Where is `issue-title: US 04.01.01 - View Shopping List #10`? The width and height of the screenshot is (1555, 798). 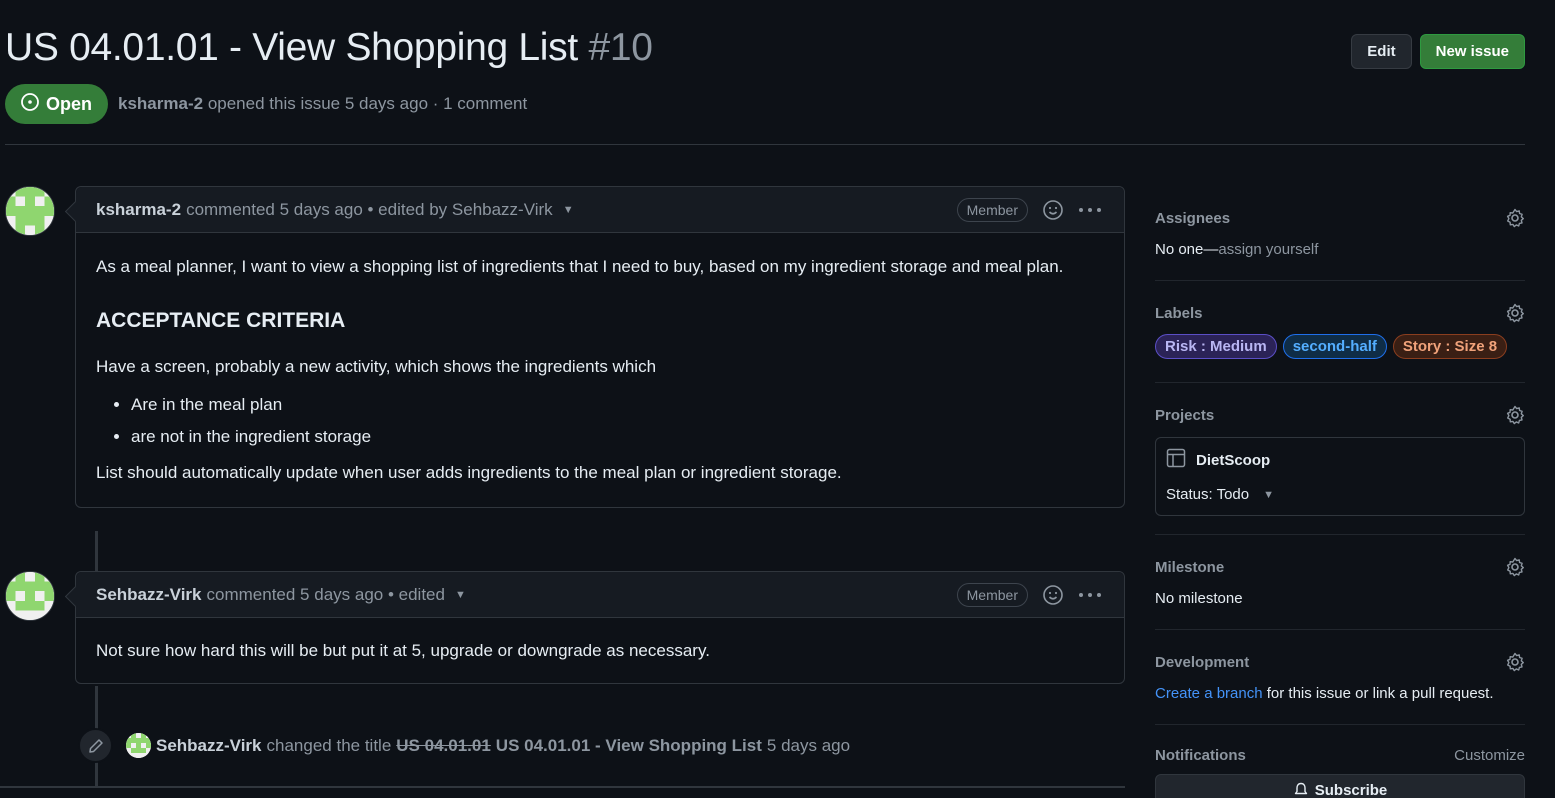
issue-title: US 04.01.01 - View Shopping List #10 is located at coordinates (329, 47).